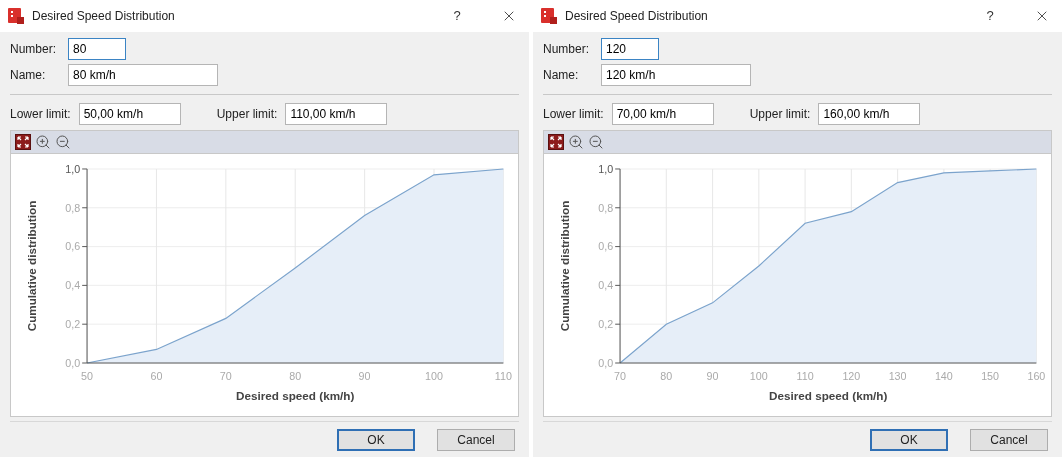  I want to click on text-field: 120, so click(630, 49).